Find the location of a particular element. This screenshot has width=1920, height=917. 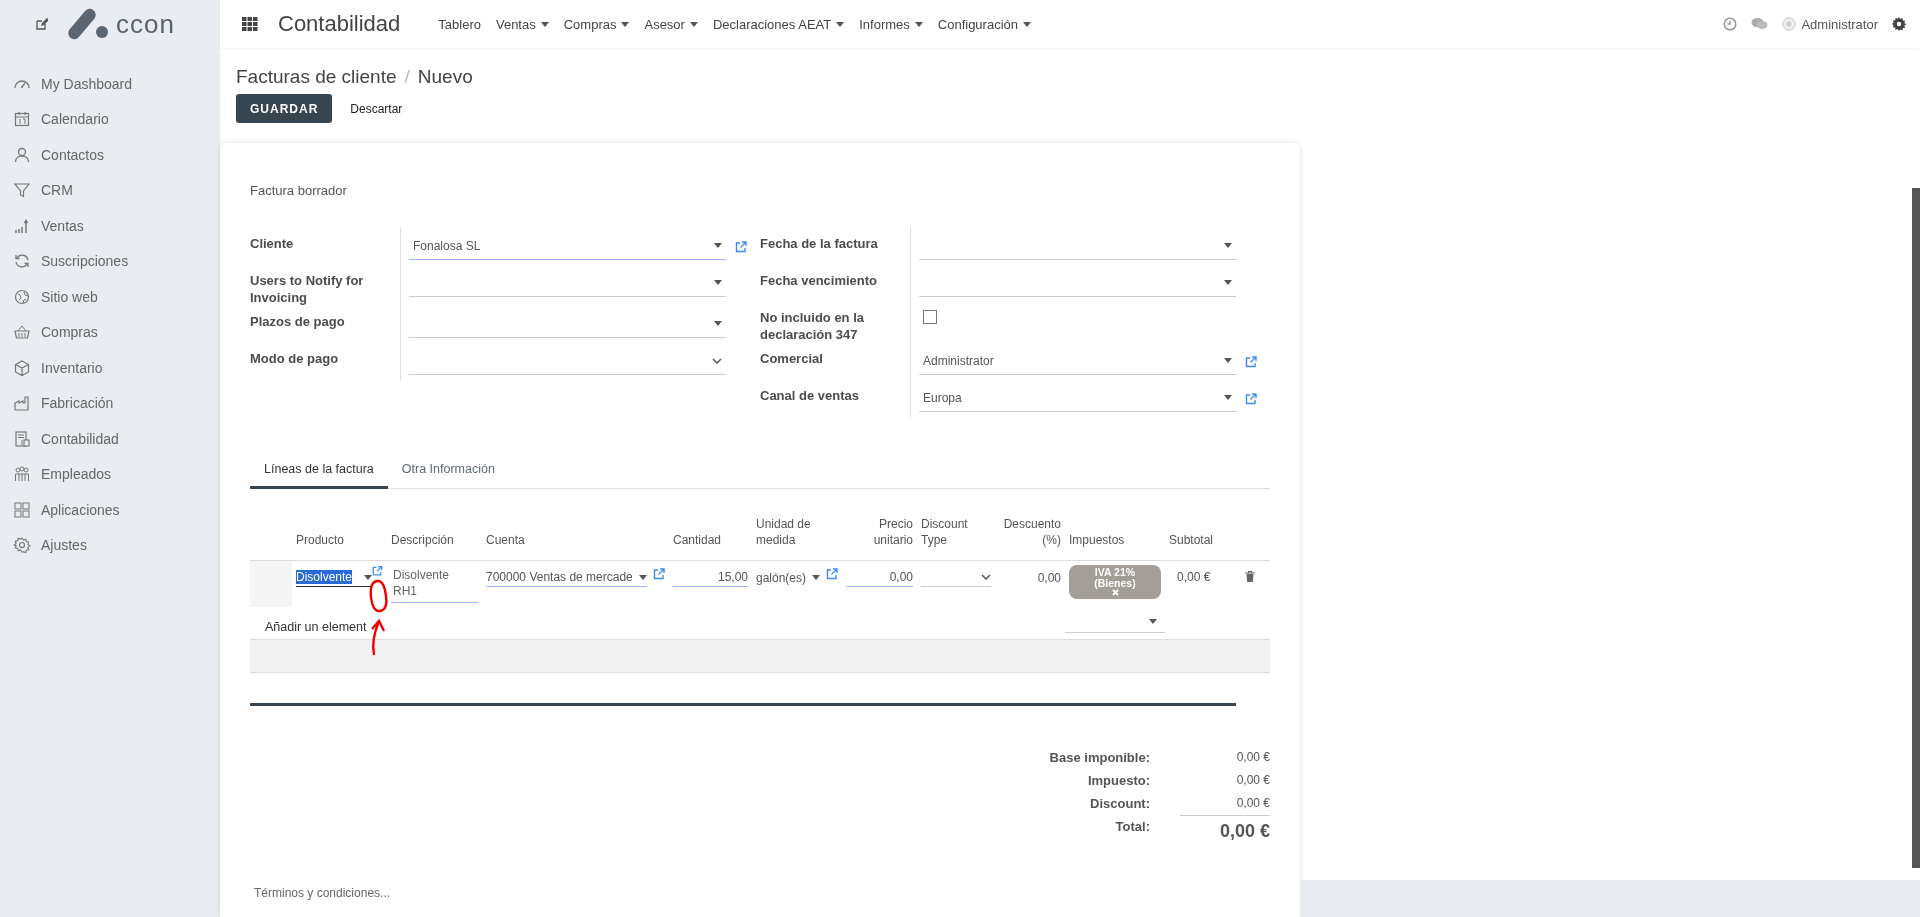

price-field: 0,00 is located at coordinates (879, 576).